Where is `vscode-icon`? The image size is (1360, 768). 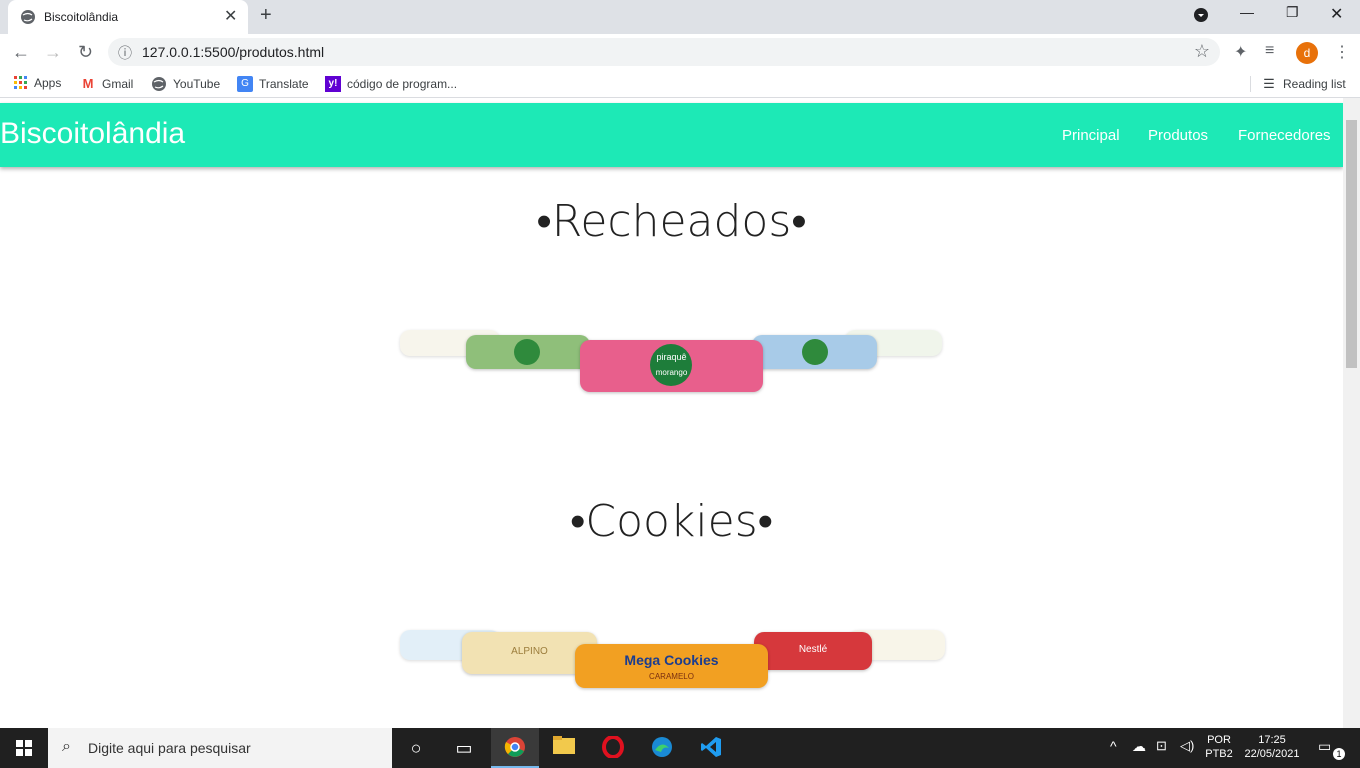 vscode-icon is located at coordinates (711, 748).